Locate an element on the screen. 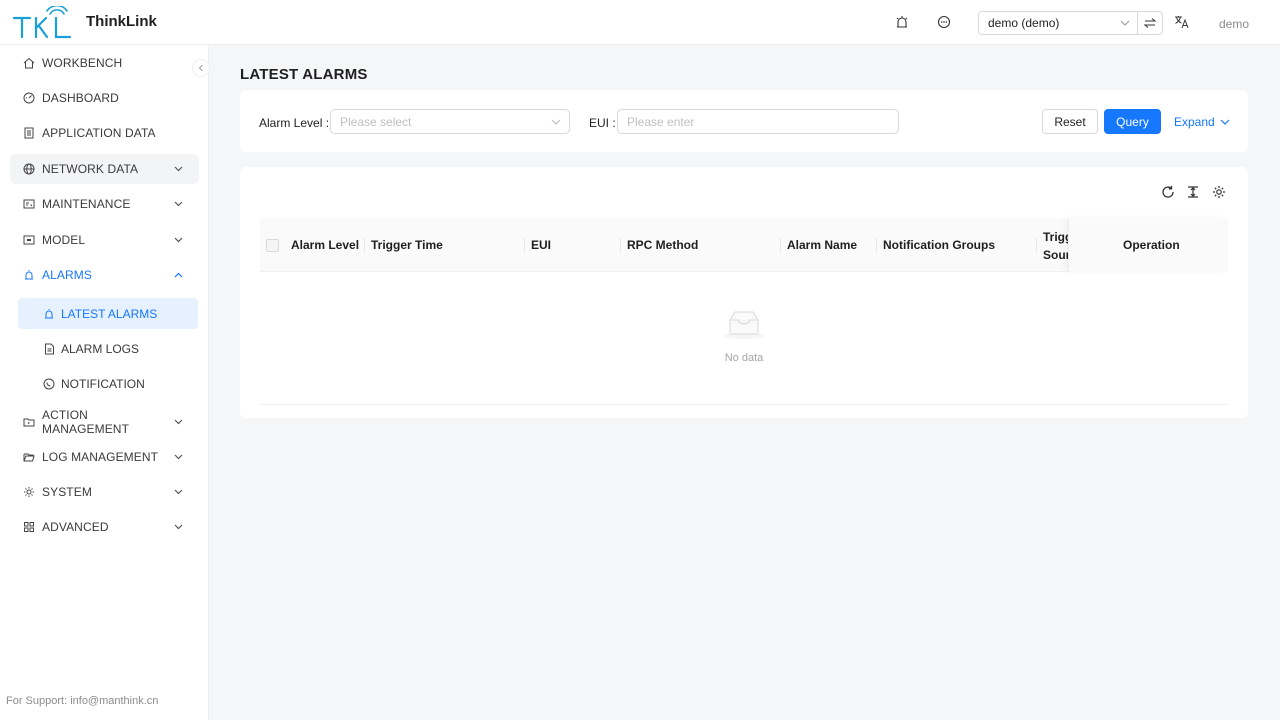 This screenshot has width=1280, height=720. eui-label: EUI : is located at coordinates (602, 123).